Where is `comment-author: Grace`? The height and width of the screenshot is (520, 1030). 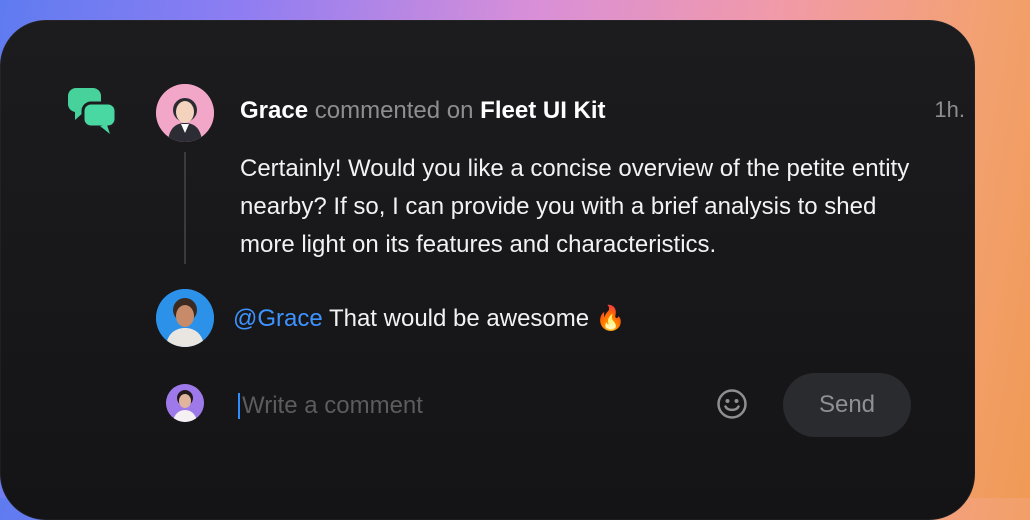
comment-author: Grace is located at coordinates (274, 110).